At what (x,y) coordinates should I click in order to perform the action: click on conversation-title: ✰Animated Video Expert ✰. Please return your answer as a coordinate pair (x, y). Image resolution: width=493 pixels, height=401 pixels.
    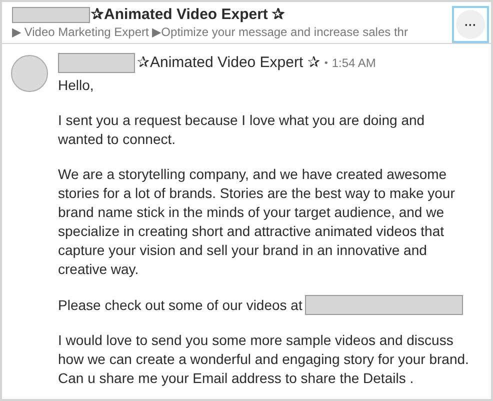
    Looking at the image, I should click on (188, 15).